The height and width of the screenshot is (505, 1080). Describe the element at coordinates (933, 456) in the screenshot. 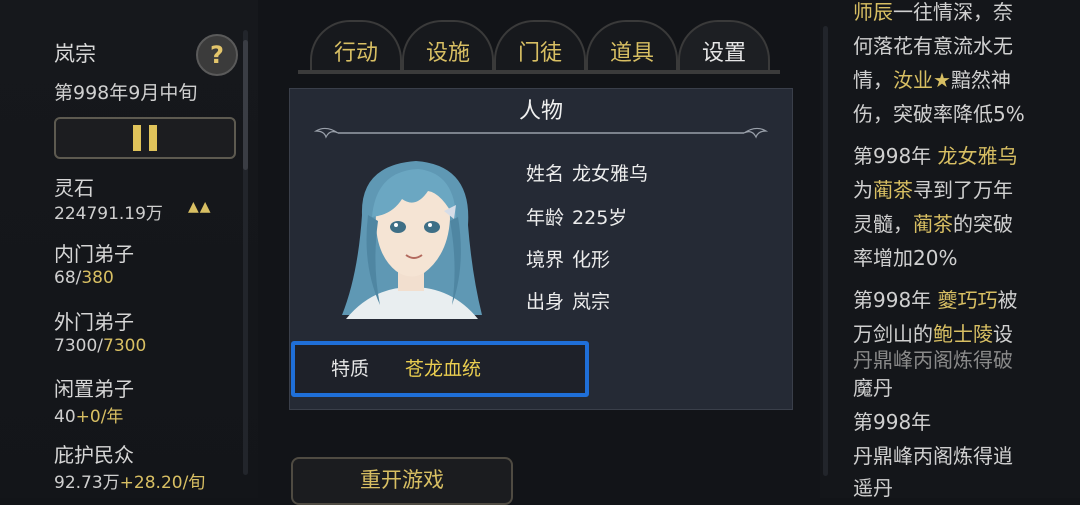

I see `log-line: 丹鼎峰丙阁炼得逍` at that location.